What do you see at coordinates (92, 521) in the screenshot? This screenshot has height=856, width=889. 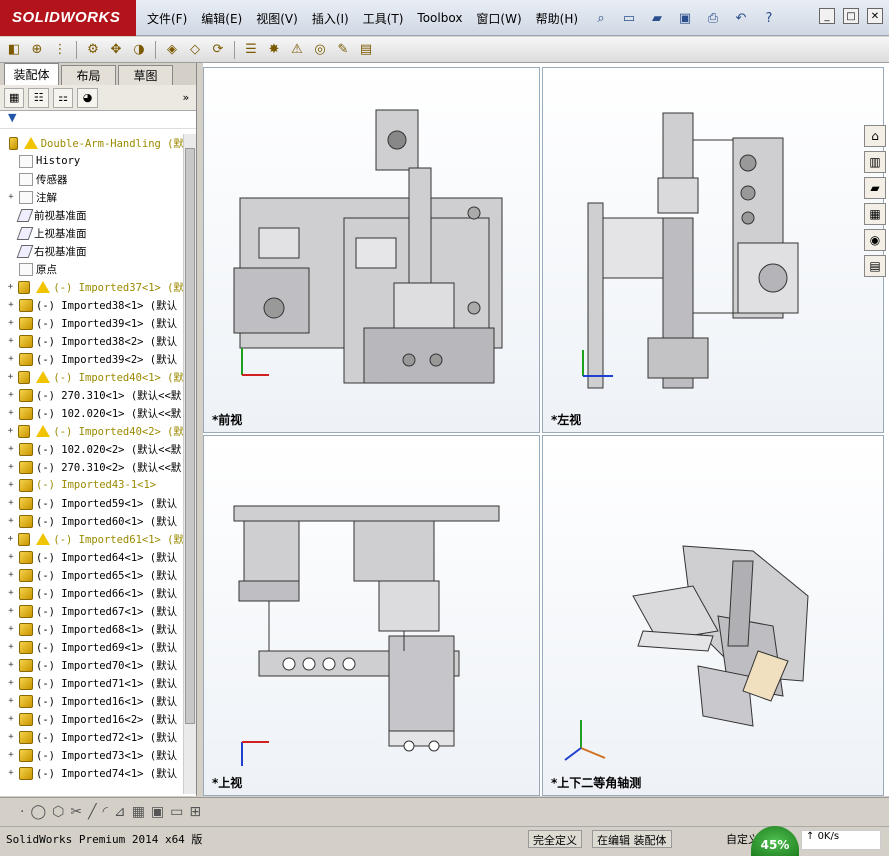 I see `tree-item: + (-) Imported60<1> (默认` at bounding box center [92, 521].